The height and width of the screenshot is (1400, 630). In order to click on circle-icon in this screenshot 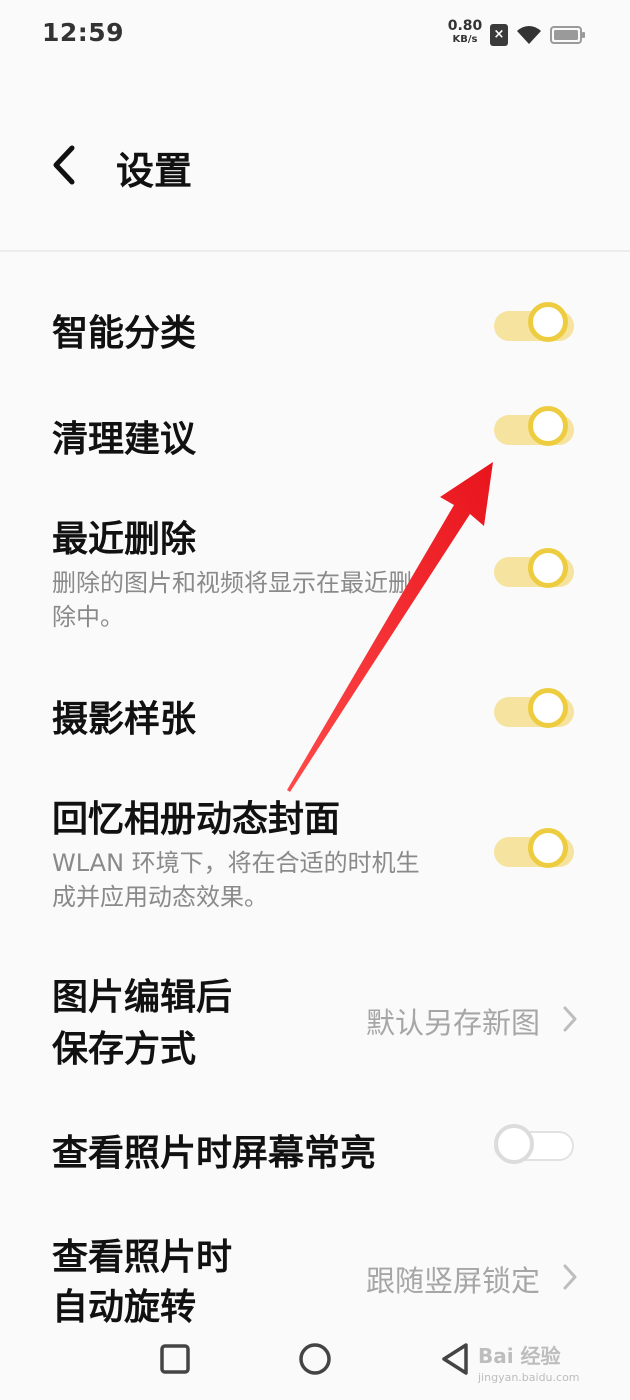, I will do `click(315, 1359)`.